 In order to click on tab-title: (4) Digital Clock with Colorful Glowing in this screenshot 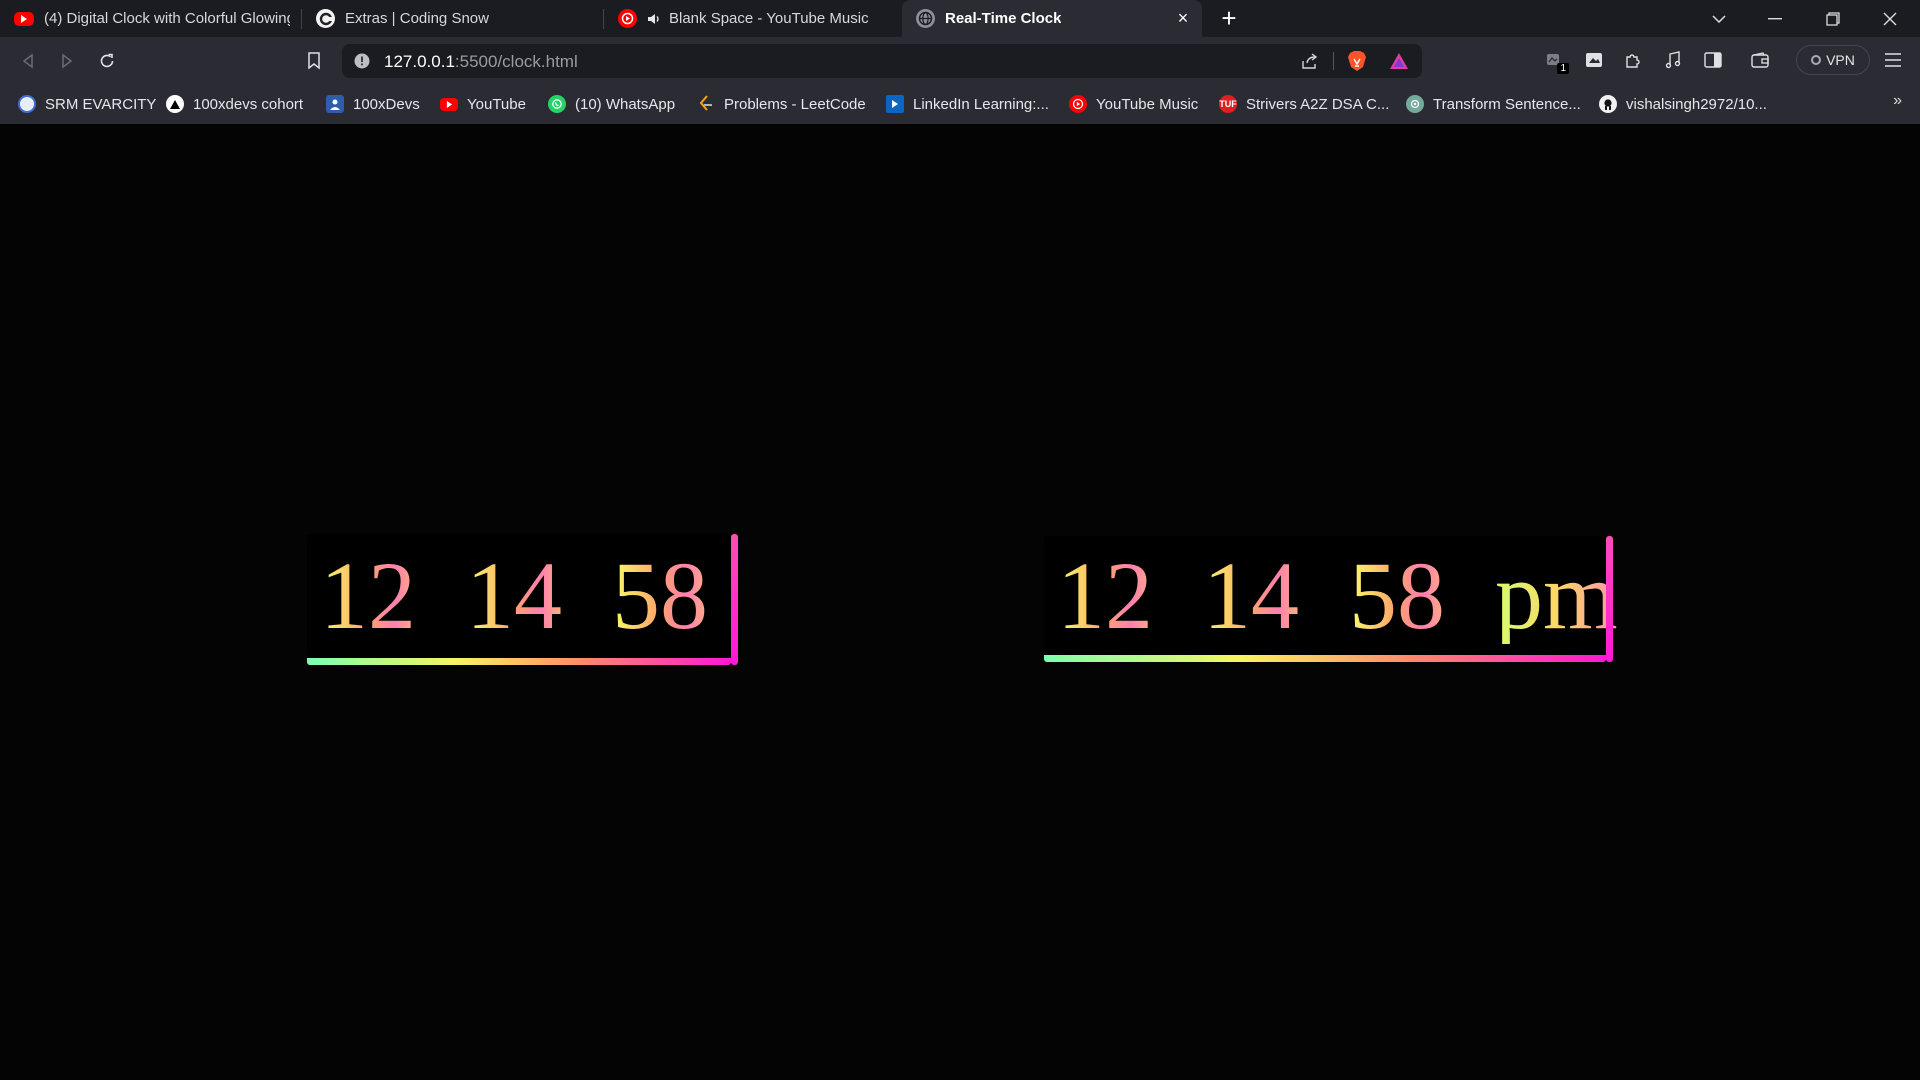, I will do `click(167, 18)`.